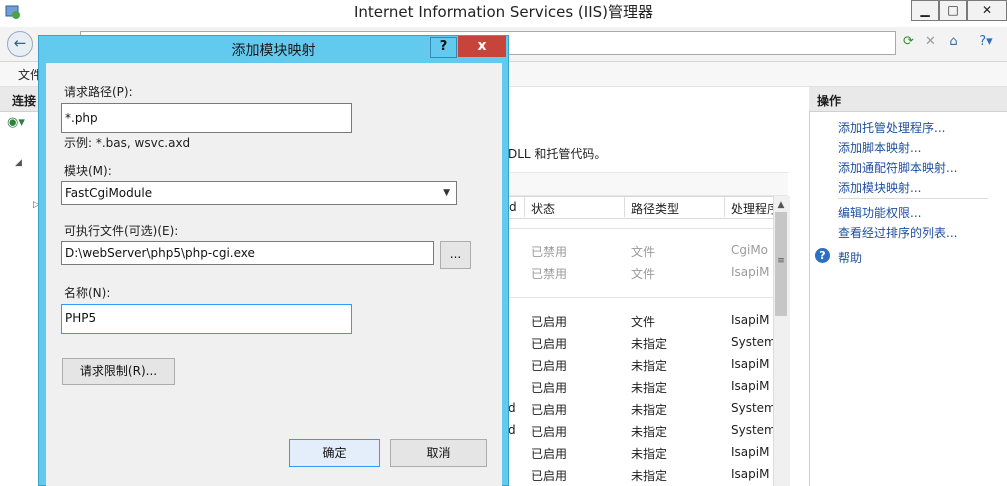 Image resolution: width=1007 pixels, height=486 pixels. What do you see at coordinates (752, 208) in the screenshot?
I see `column-header-handler: 处理程序` at bounding box center [752, 208].